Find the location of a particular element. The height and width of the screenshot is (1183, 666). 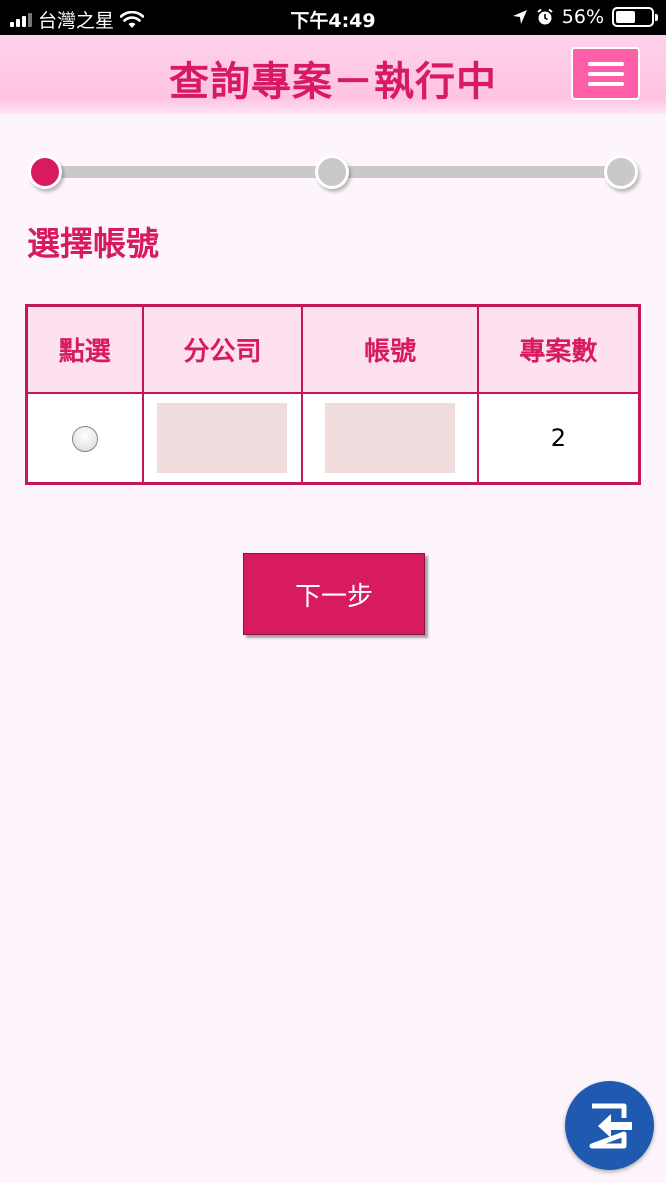

logout-icon is located at coordinates (610, 1125).